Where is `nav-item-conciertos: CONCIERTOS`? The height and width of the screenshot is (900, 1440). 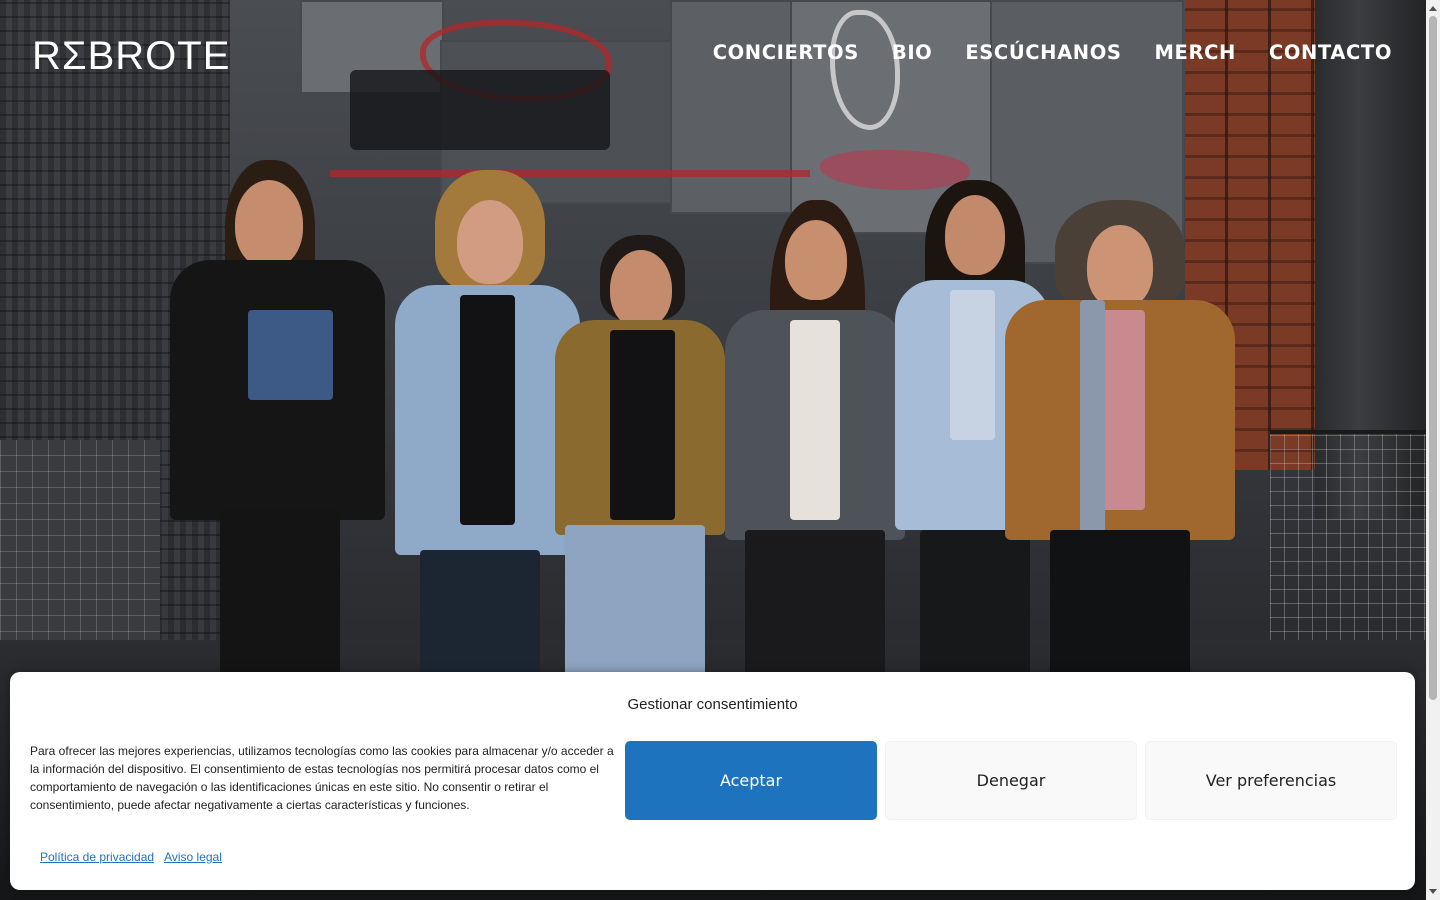 nav-item-conciertos: CONCIERTOS is located at coordinates (786, 53).